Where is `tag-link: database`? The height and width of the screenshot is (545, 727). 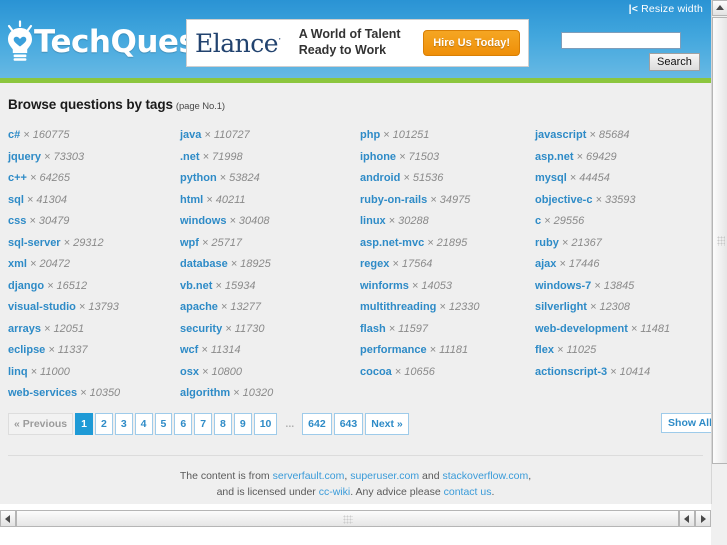
tag-link: database is located at coordinates (204, 264).